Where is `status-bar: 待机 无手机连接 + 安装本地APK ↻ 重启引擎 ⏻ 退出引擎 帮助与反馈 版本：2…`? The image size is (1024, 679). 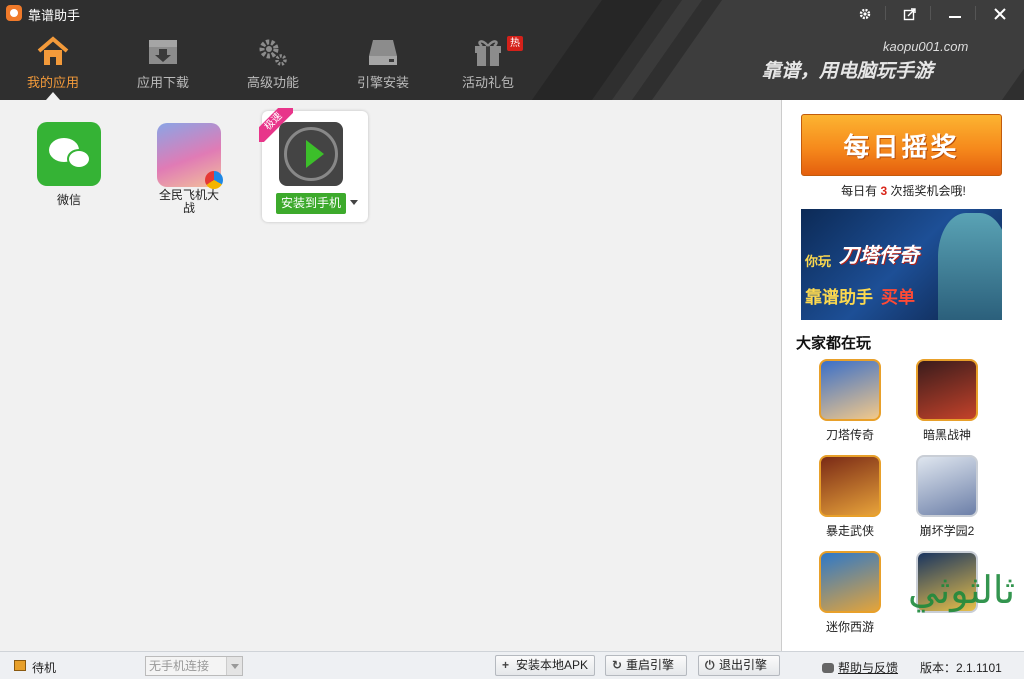 status-bar: 待机 无手机连接 + 安装本地APK ↻ 重启引擎 ⏻ 退出引擎 帮助与反馈 版本：2… is located at coordinates (512, 665).